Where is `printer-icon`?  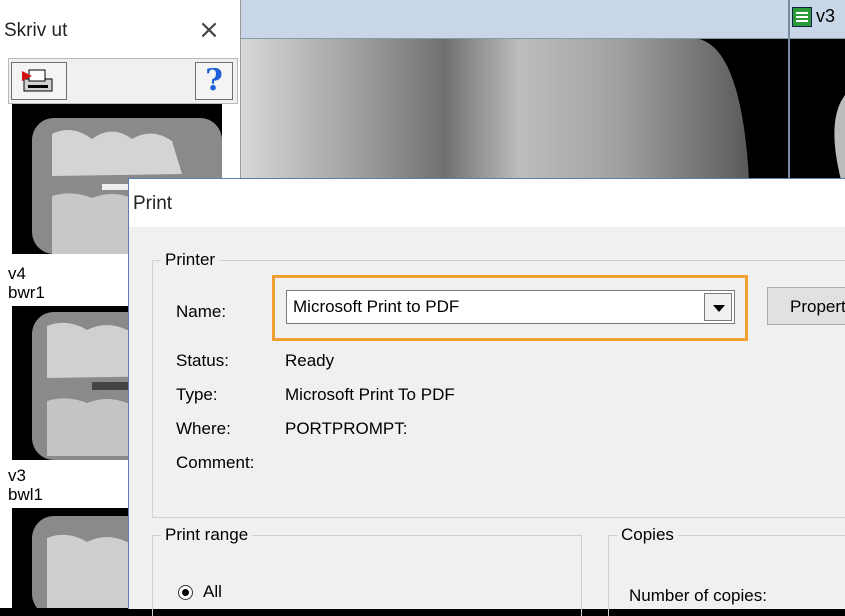 printer-icon is located at coordinates (37, 80).